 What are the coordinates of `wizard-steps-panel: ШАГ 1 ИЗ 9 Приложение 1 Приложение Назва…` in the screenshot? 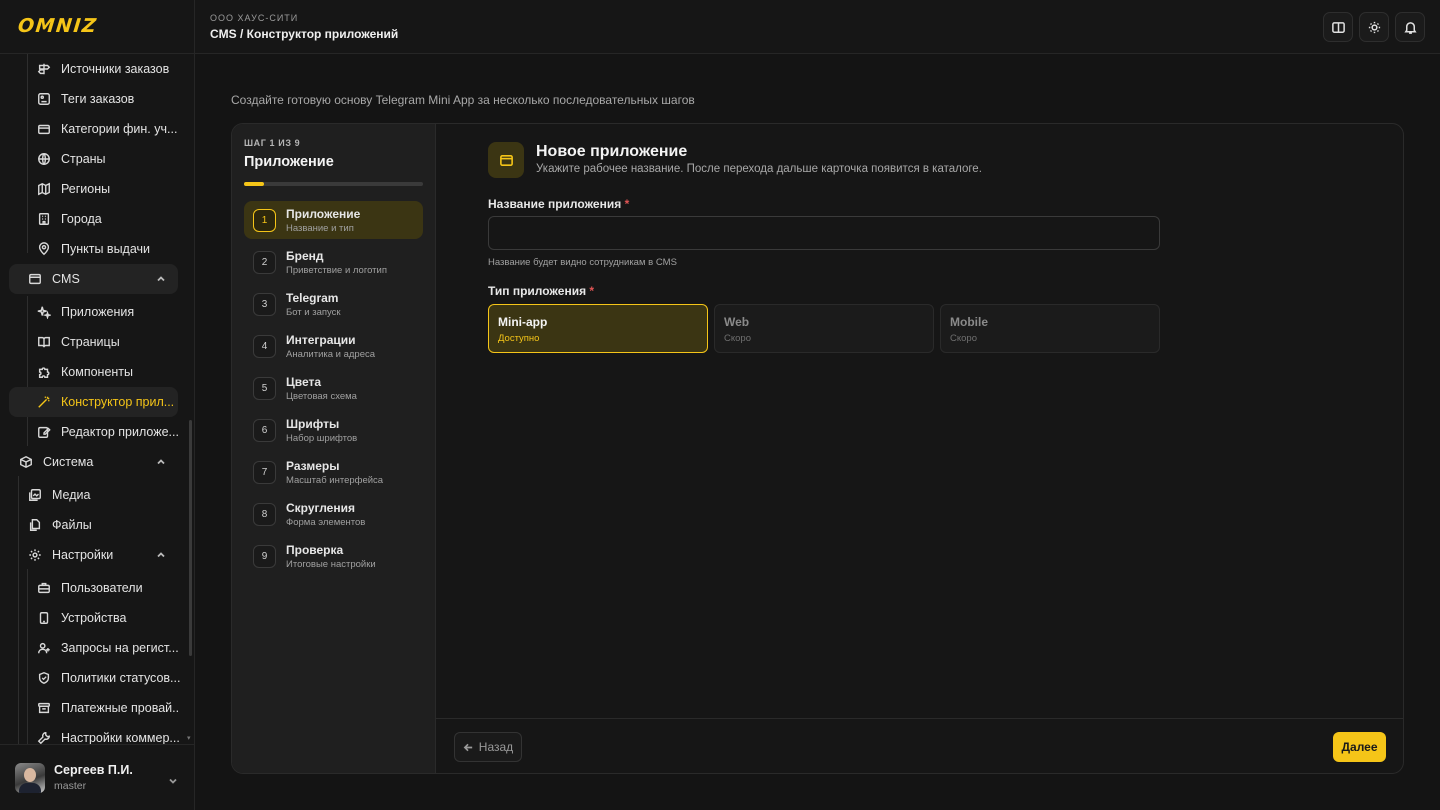 It's located at (334, 448).